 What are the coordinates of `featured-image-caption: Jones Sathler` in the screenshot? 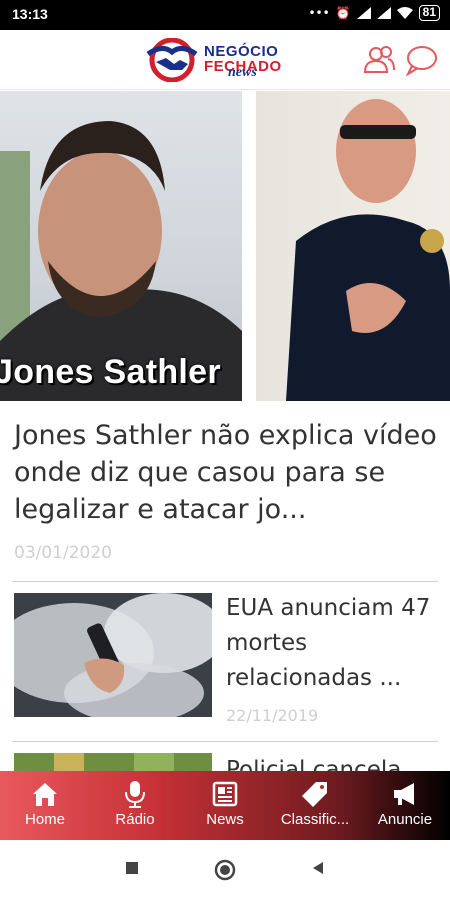 It's located at (110, 372).